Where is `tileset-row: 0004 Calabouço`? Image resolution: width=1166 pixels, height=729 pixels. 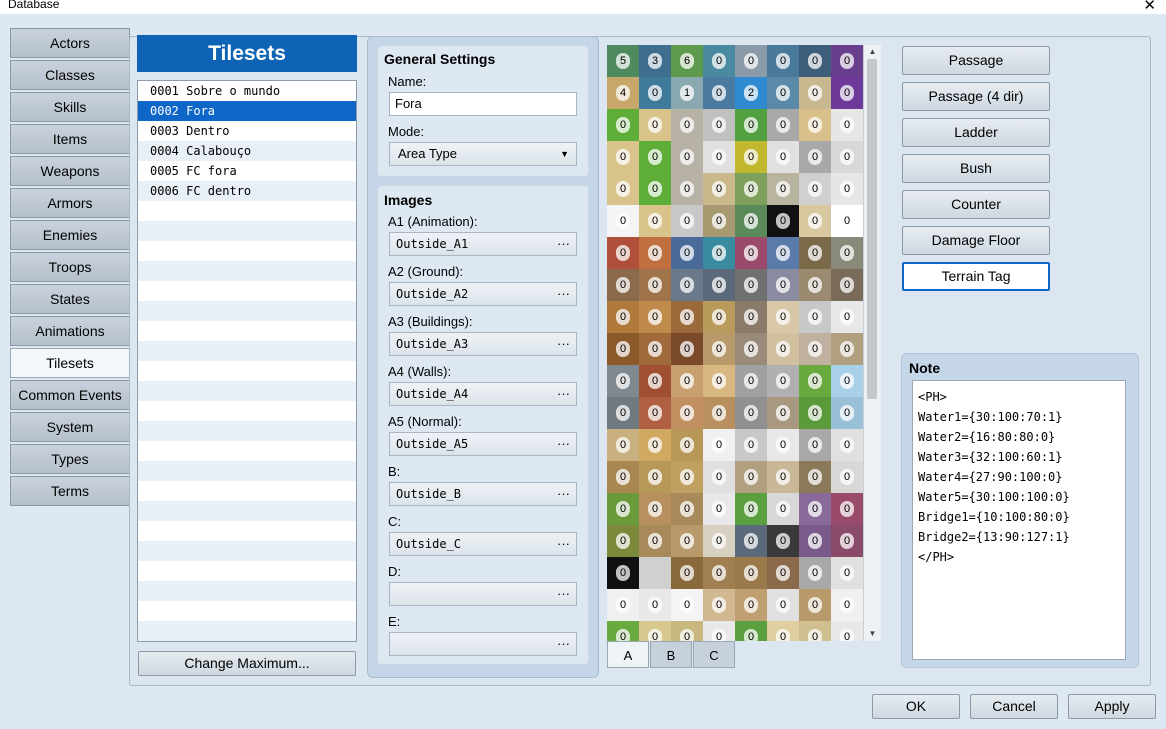 tileset-row: 0004 Calabouço is located at coordinates (247, 151).